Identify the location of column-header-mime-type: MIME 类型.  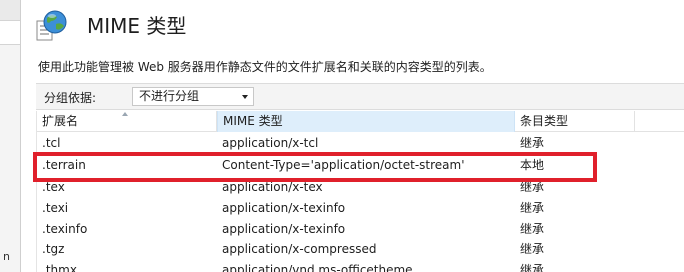
(366, 121).